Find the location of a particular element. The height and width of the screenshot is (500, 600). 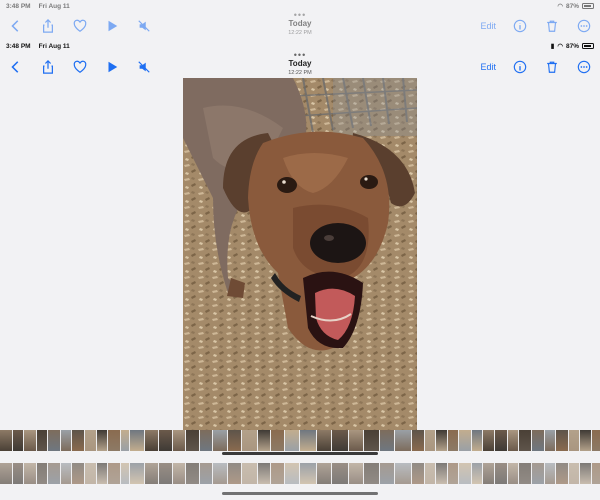

page-subtitle: 12:22 PM is located at coordinates (300, 73).